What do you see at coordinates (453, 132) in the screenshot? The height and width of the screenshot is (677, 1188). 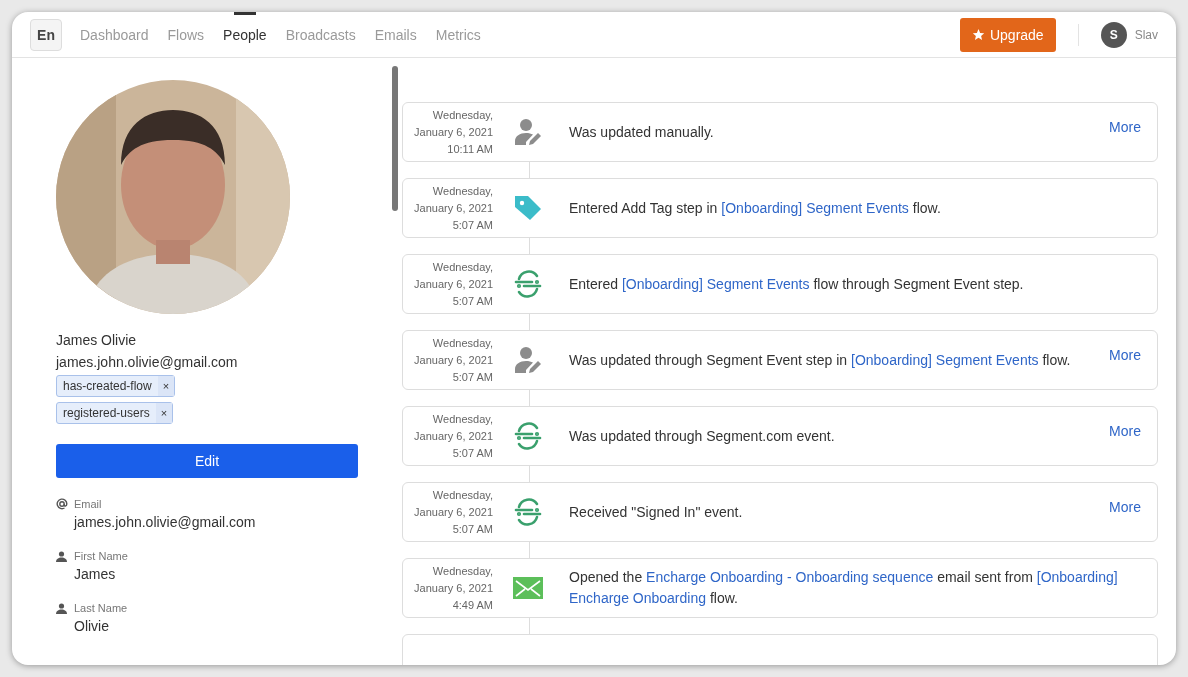 I see `event-time: Wednesday, January 6, 2021 10:11 AM` at bounding box center [453, 132].